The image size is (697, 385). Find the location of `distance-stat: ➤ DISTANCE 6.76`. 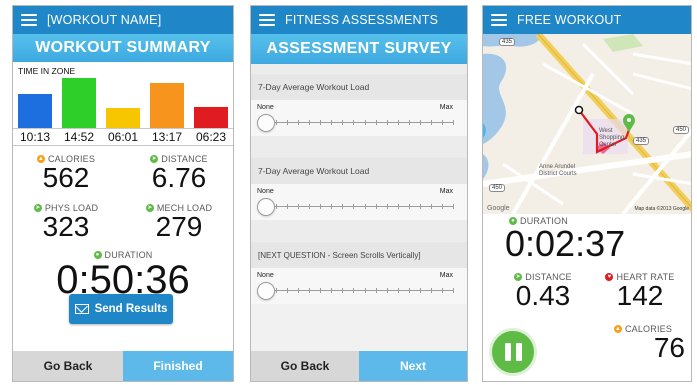

distance-stat: ➤ DISTANCE 6.76 is located at coordinates (179, 173).